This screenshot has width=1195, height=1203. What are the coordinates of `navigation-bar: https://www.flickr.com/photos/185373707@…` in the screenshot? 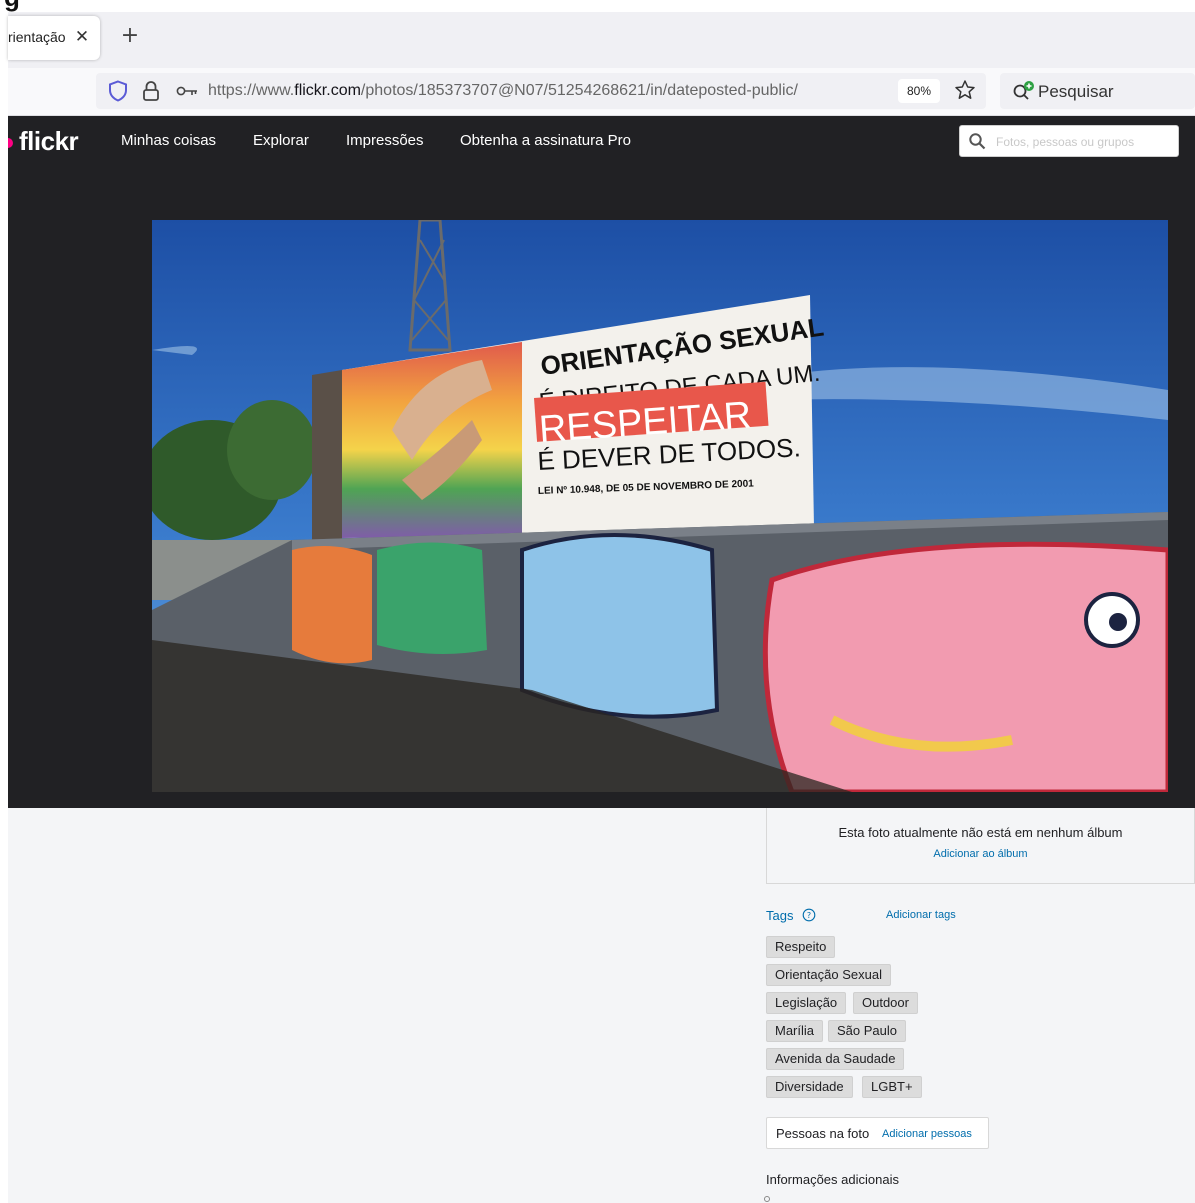 It's located at (601, 92).